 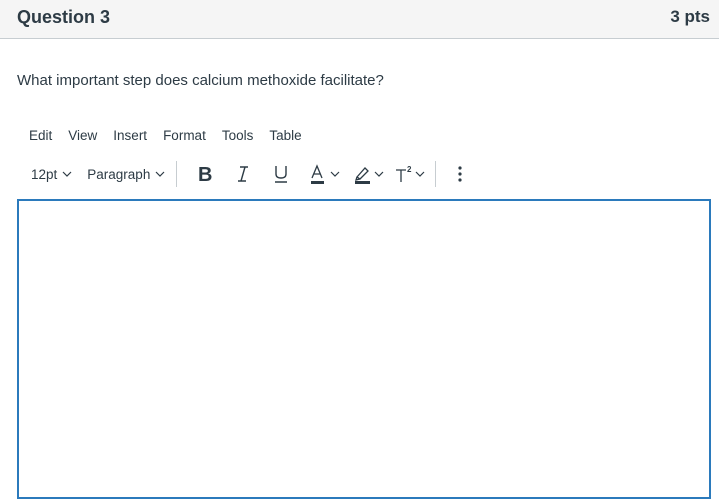 I want to click on menu-tools: Tools, so click(x=238, y=137).